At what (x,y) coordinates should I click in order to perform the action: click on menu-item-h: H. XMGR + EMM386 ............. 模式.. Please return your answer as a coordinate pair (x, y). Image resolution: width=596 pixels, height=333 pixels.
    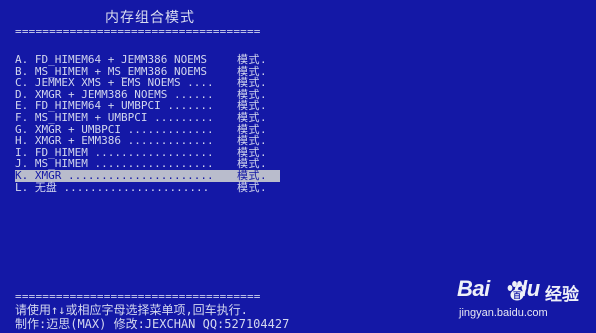
    Looking at the image, I should click on (147, 141).